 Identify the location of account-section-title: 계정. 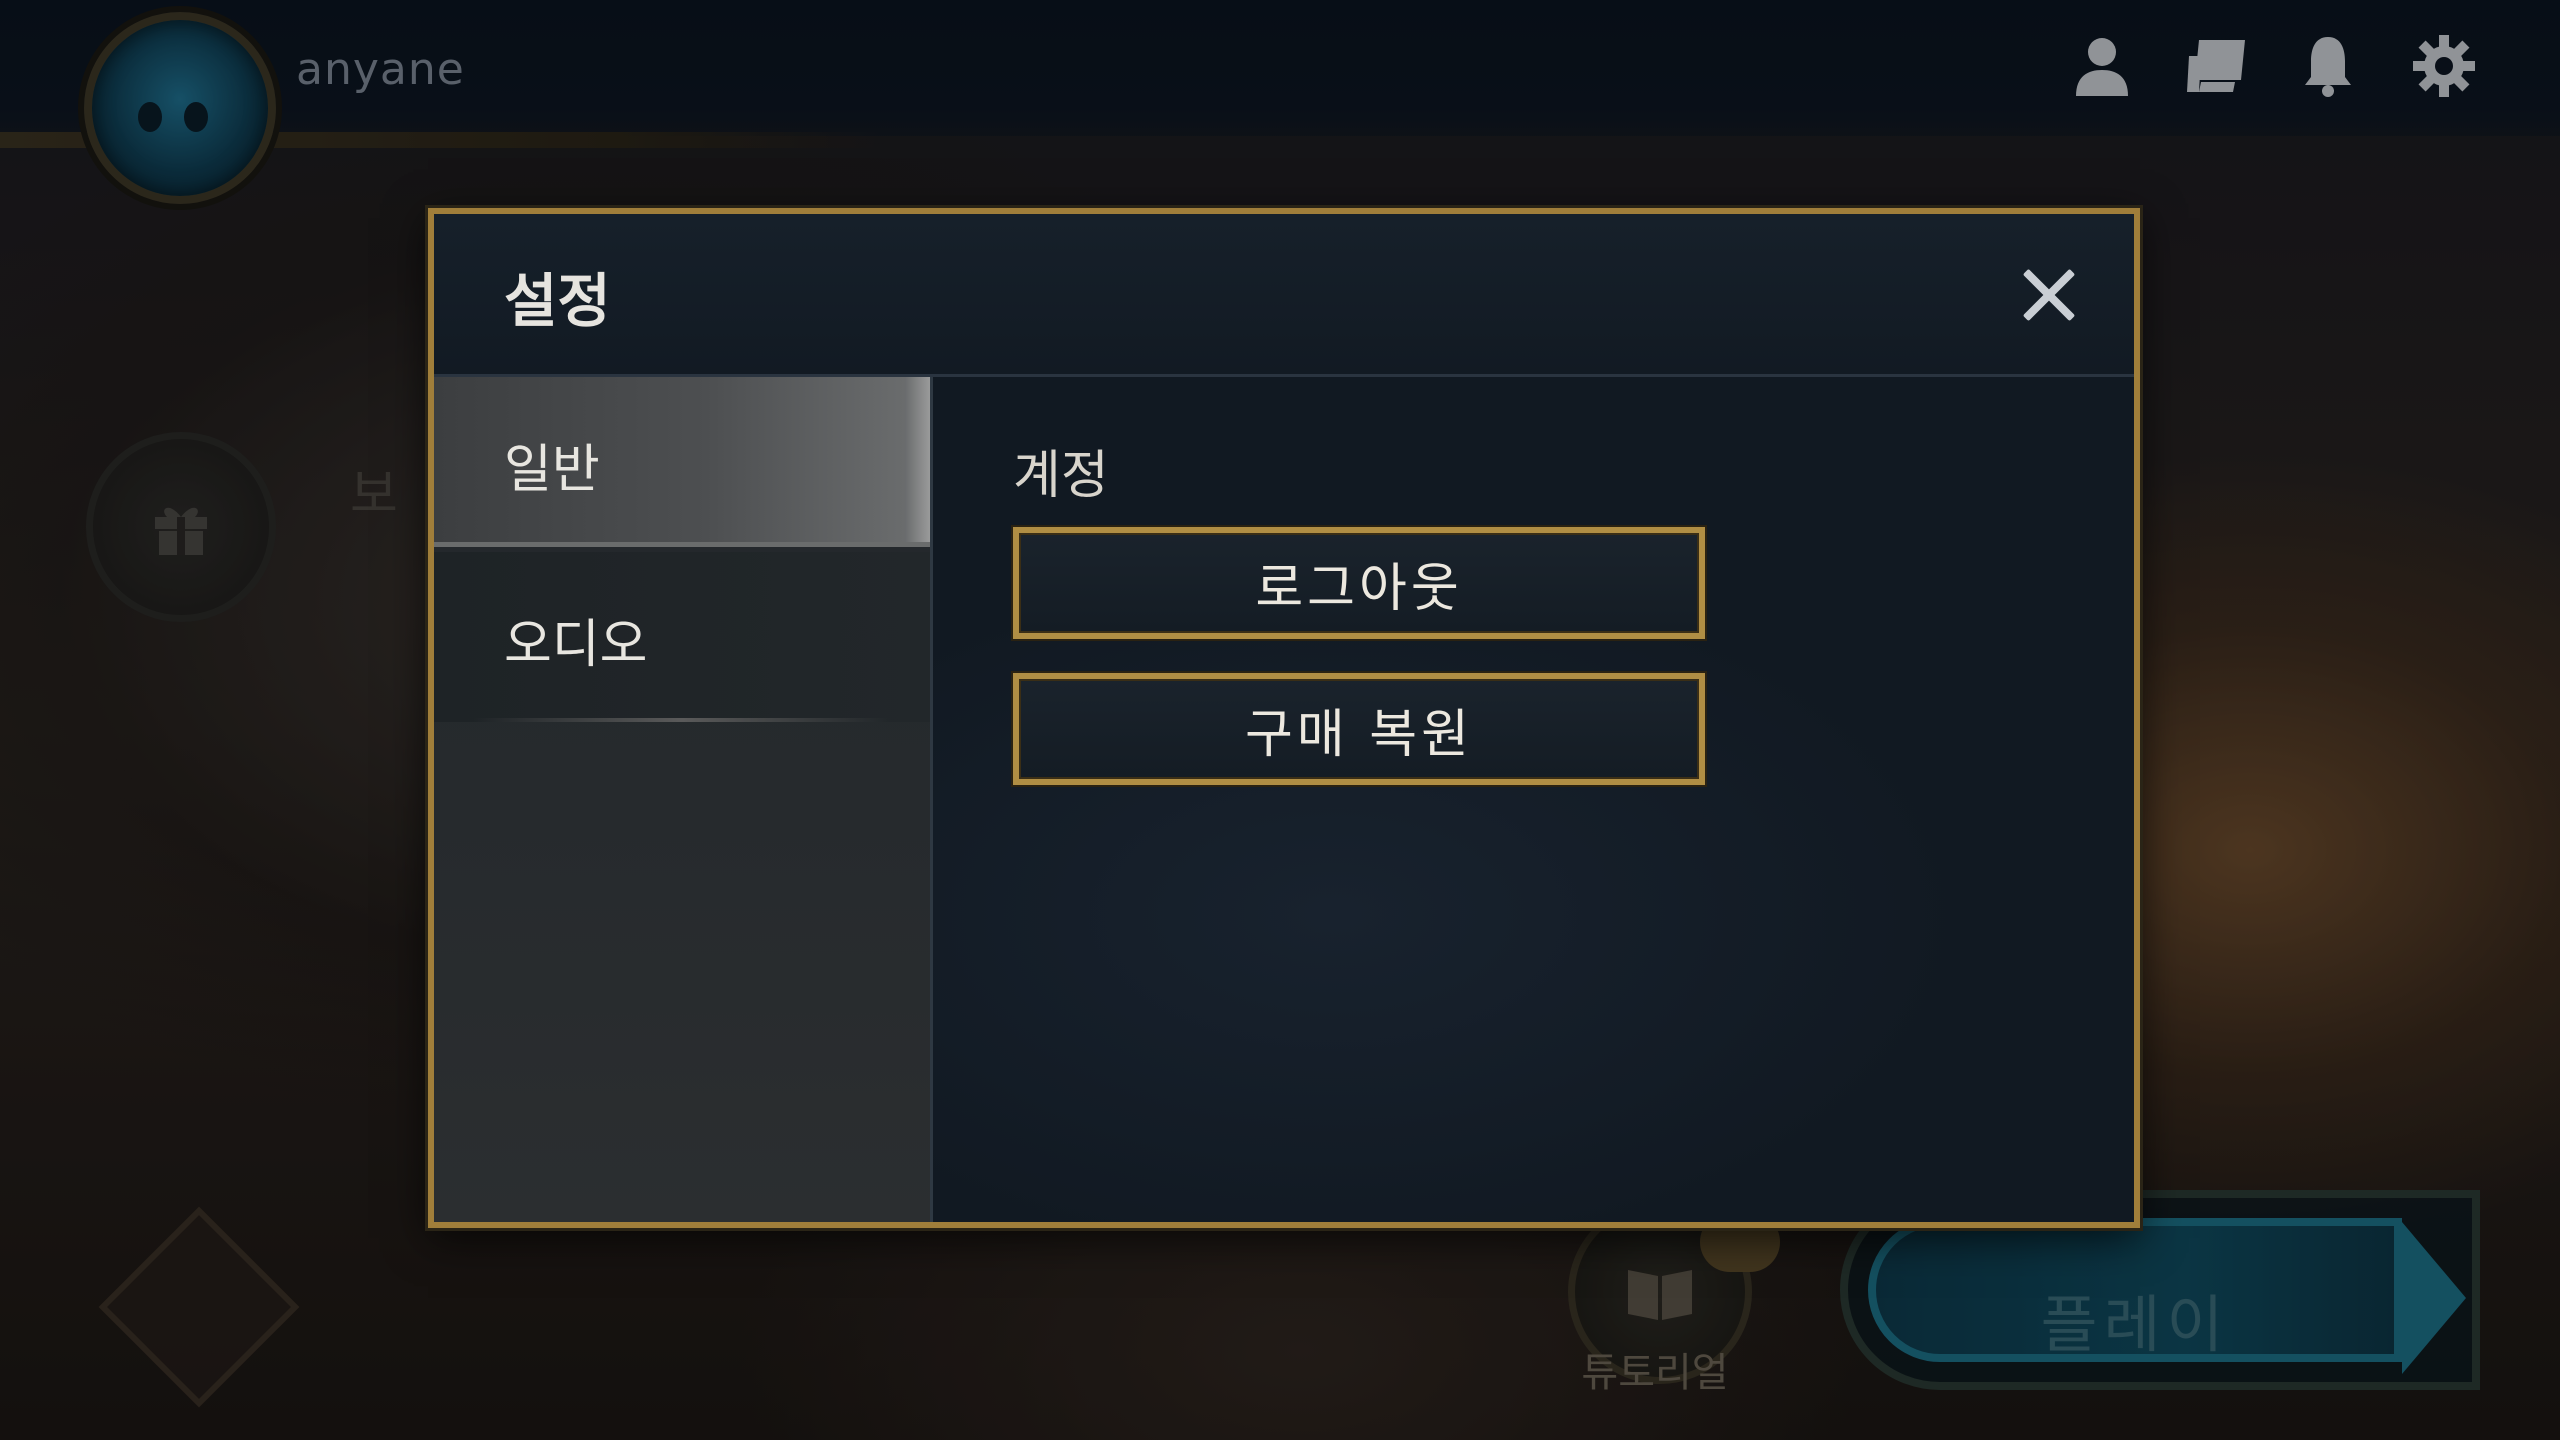
(1061, 476).